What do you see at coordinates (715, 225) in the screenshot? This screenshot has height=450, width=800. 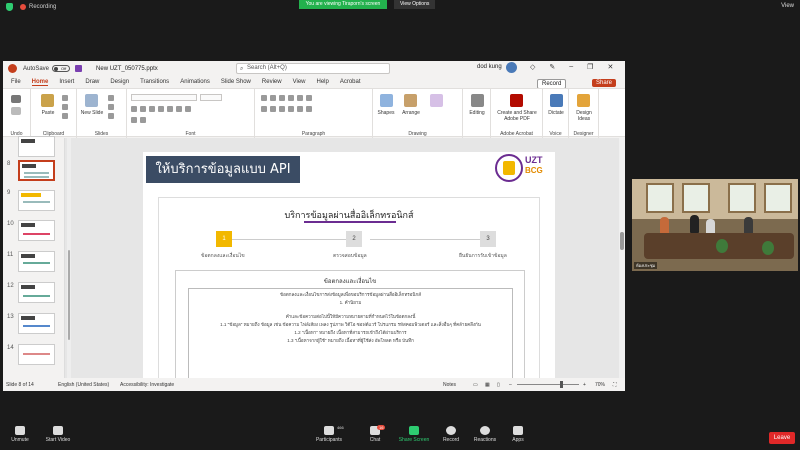 I see `participant-video: ห้องประชุม` at bounding box center [715, 225].